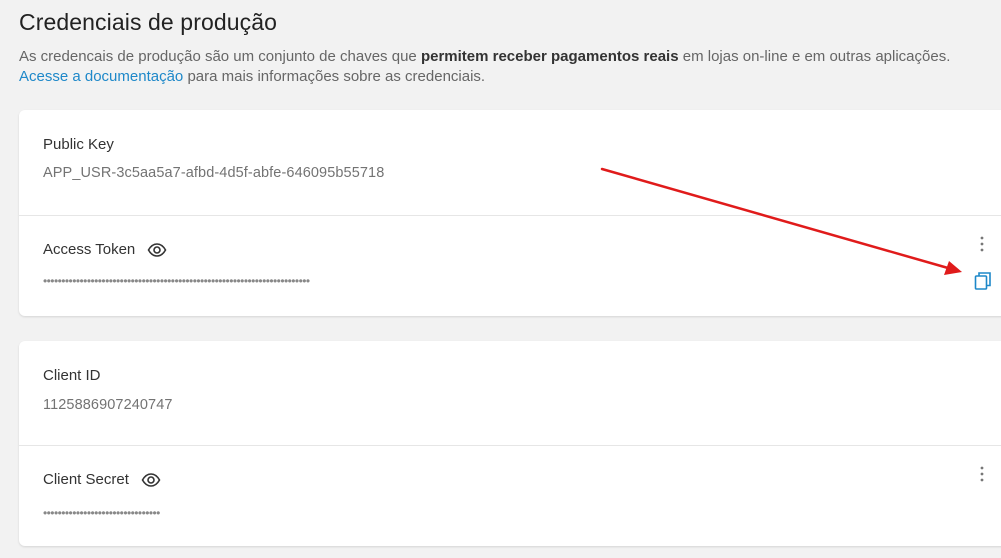  What do you see at coordinates (101, 513) in the screenshot?
I see `client-secret-value: ••••••••••••••••••••••••••••••••` at bounding box center [101, 513].